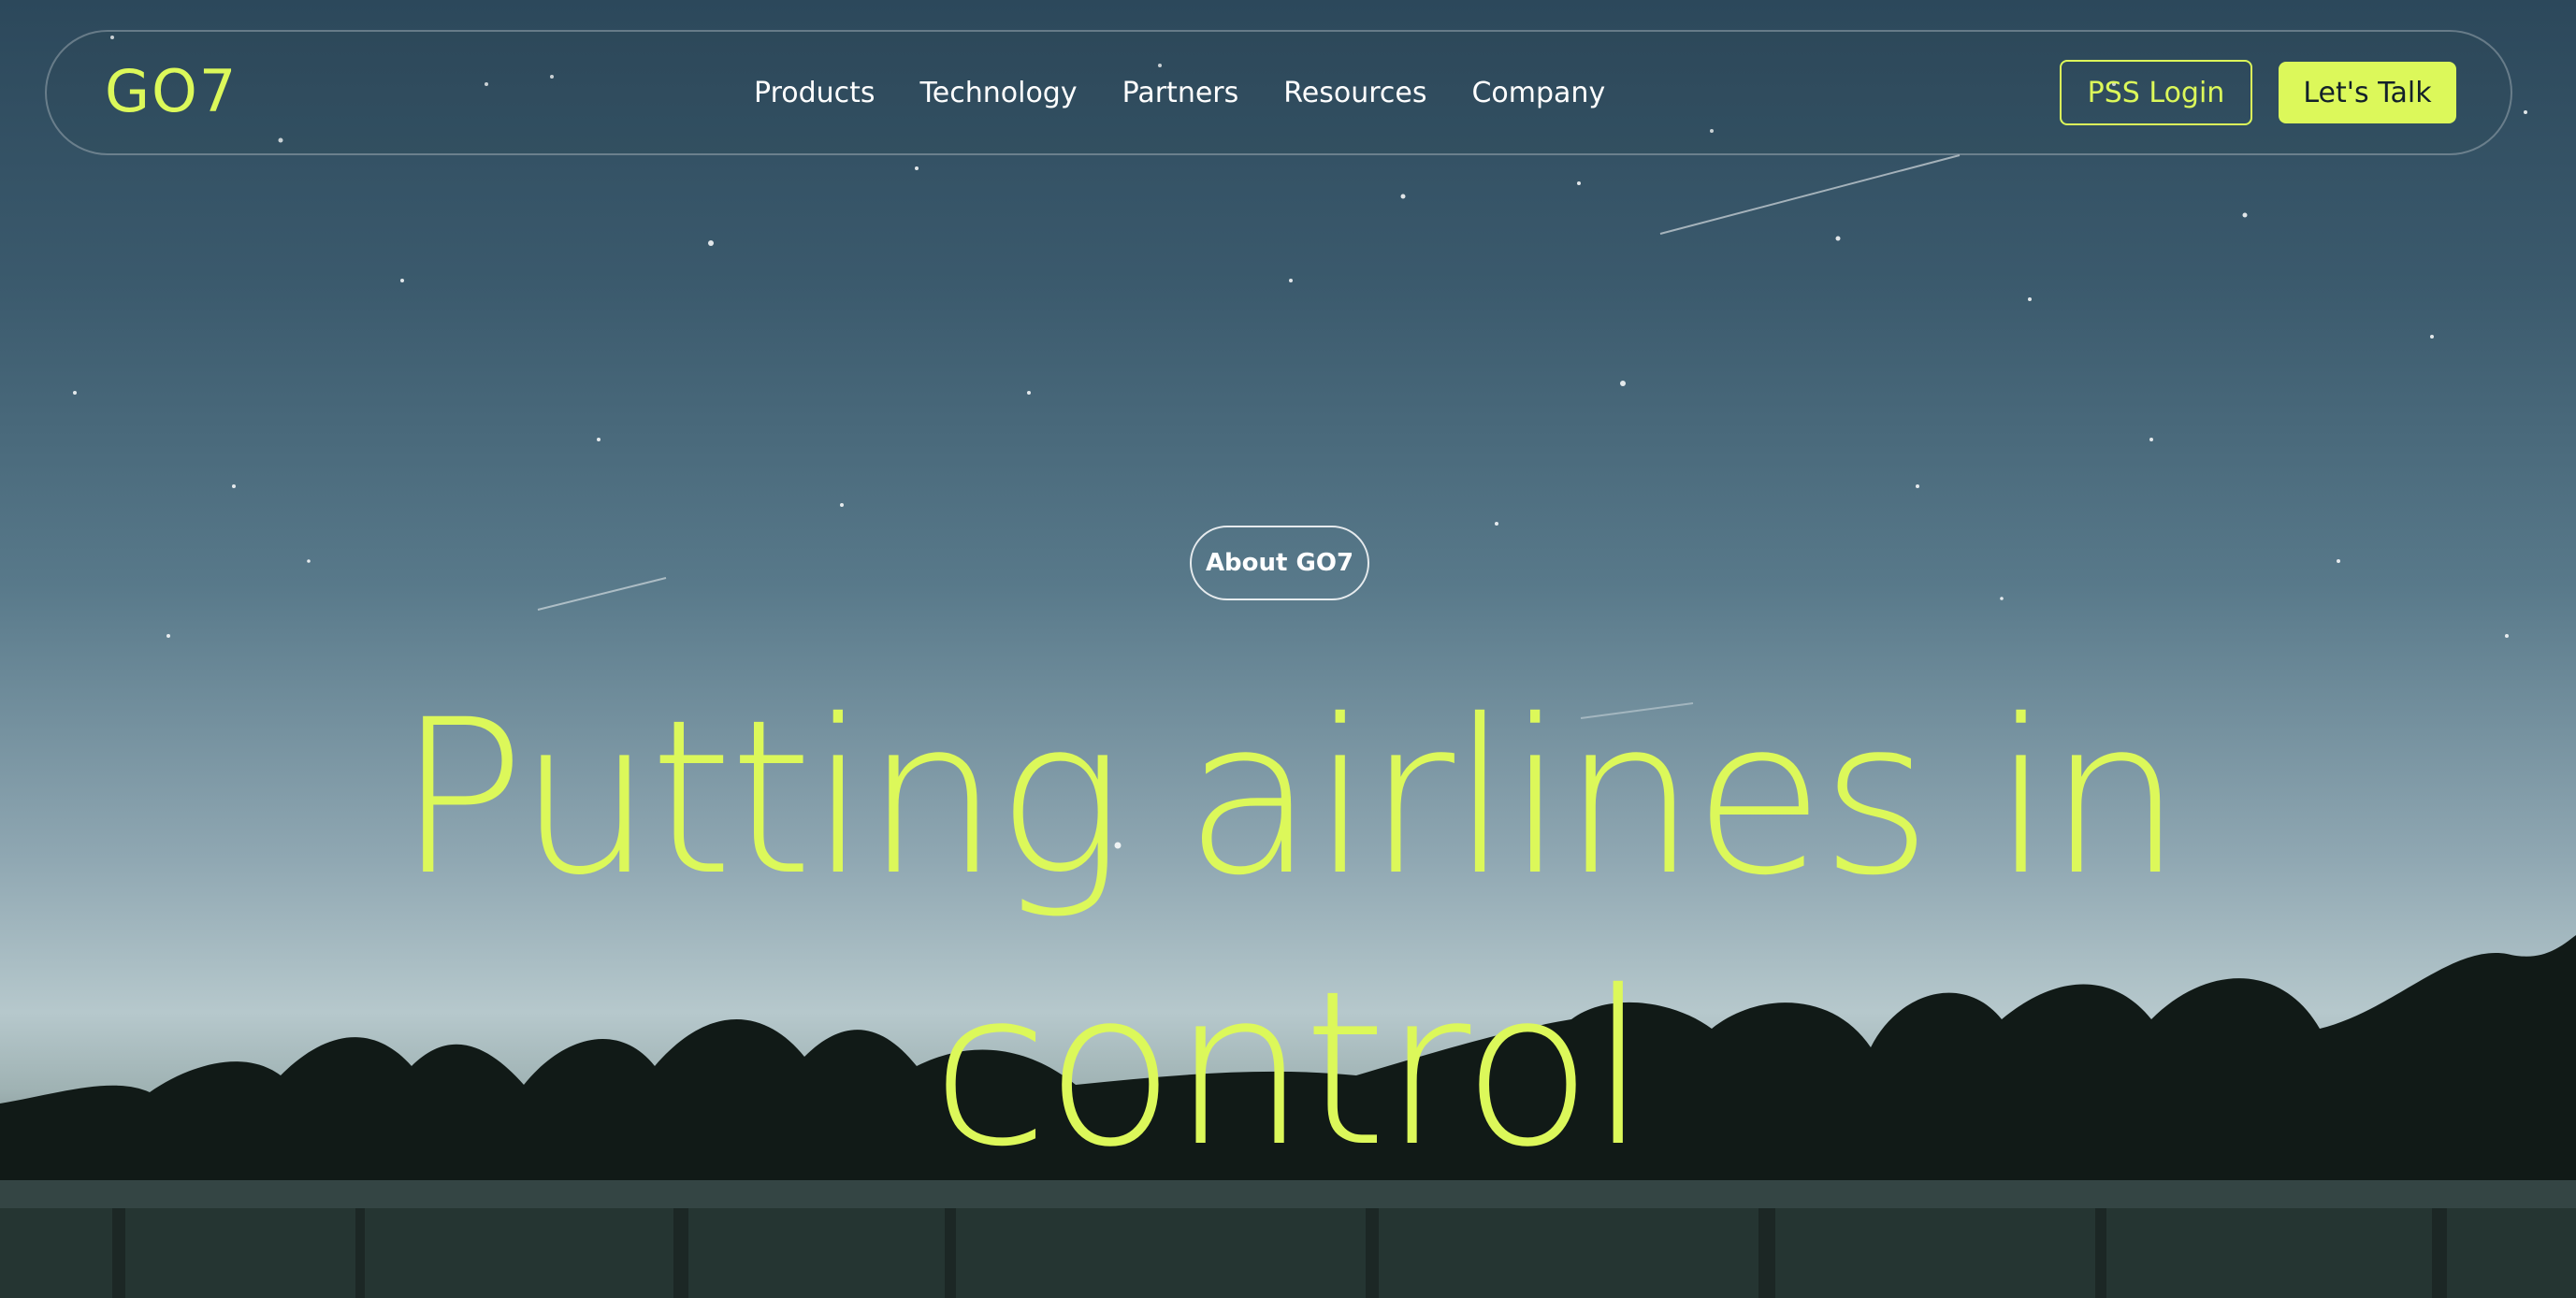 Image resolution: width=2576 pixels, height=1298 pixels. Describe the element at coordinates (1279, 563) in the screenshot. I see `about-go7-pill-button: About GO7` at that location.